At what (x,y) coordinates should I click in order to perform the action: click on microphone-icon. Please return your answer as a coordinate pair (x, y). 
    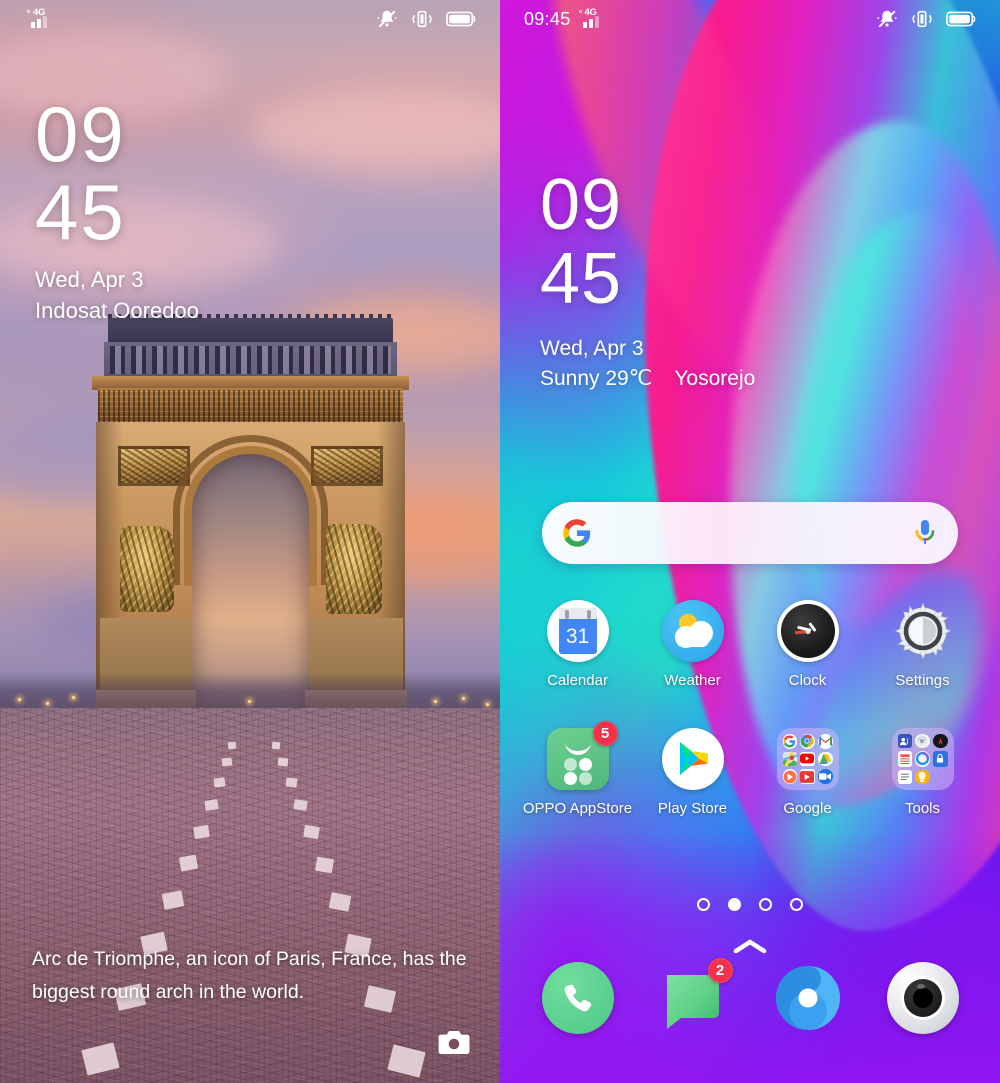
    Looking at the image, I should click on (925, 533).